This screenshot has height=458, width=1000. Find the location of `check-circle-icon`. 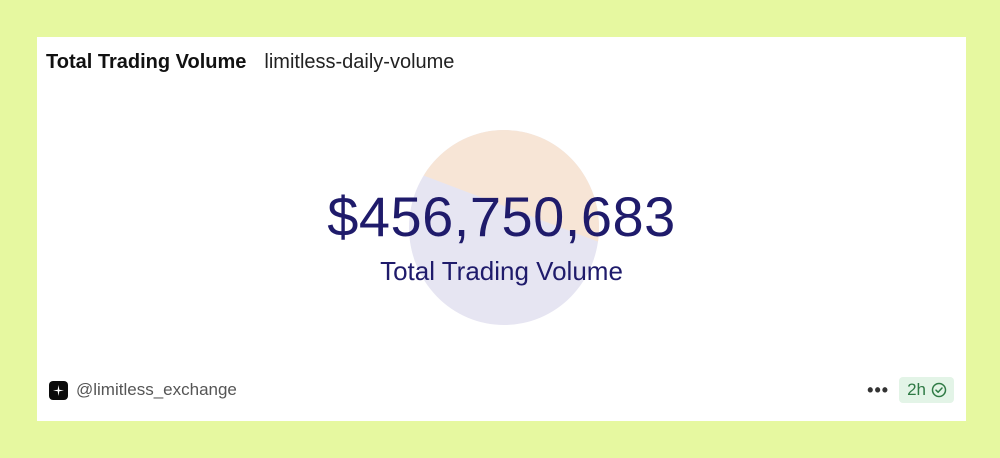

check-circle-icon is located at coordinates (939, 390).